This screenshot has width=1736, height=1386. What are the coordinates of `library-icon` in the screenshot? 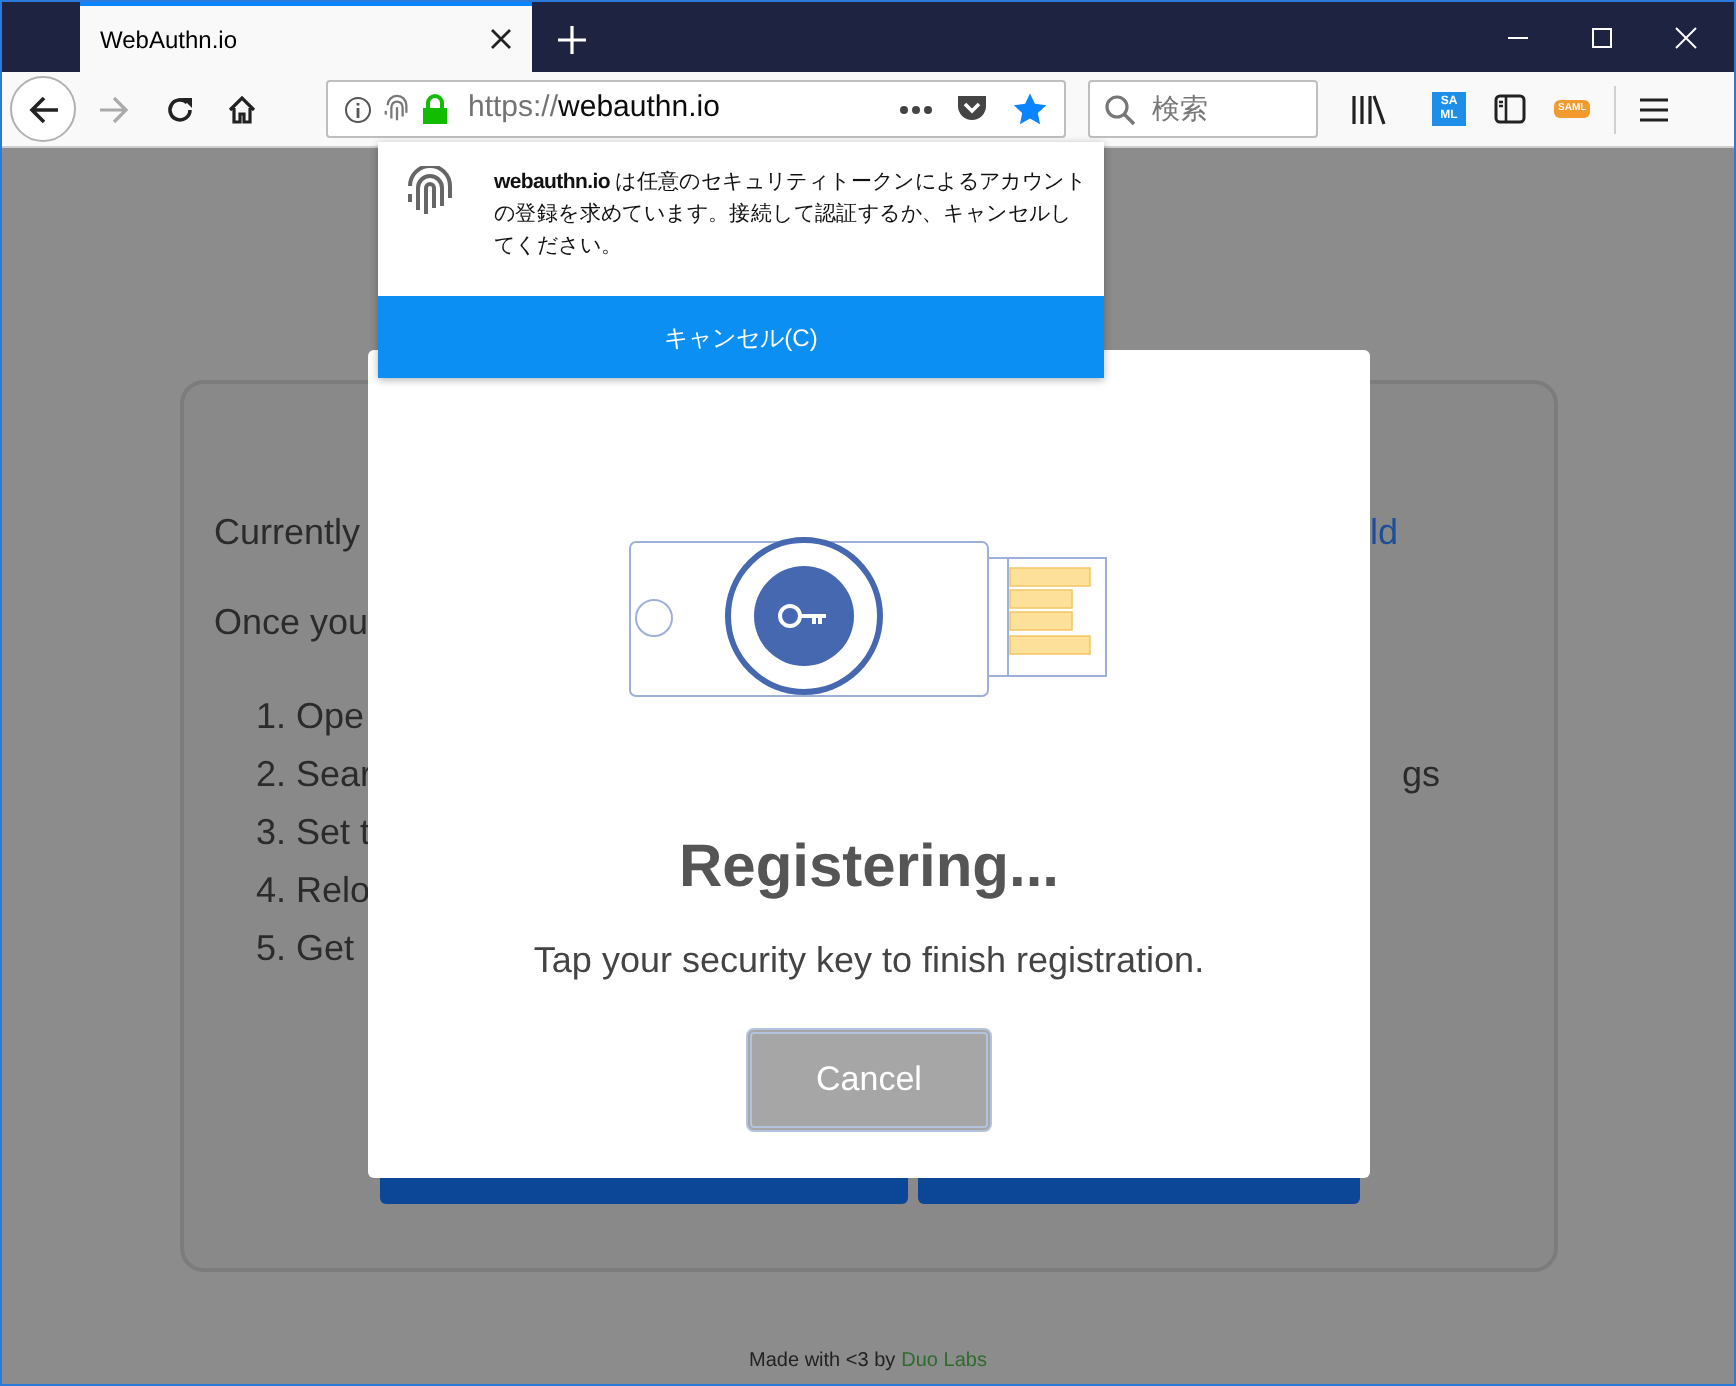 It's located at (1368, 109).